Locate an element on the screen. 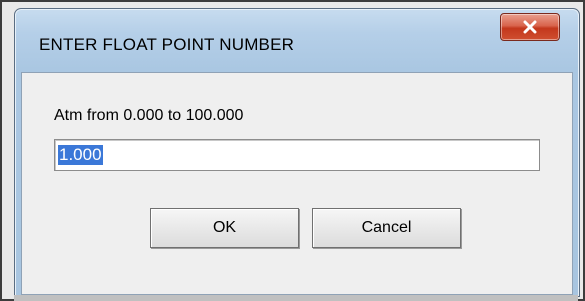 This screenshot has height=301, width=585. dialog-title: ENTER FLOAT POINT NUMBER is located at coordinates (167, 44).